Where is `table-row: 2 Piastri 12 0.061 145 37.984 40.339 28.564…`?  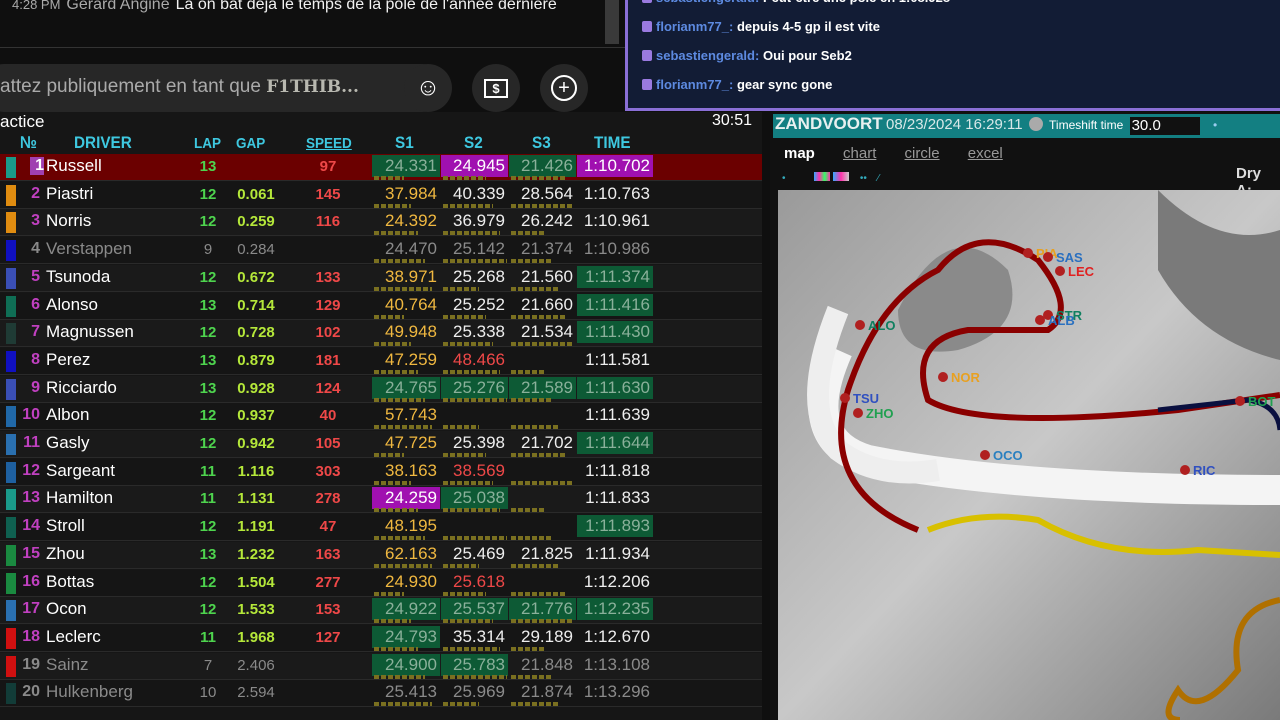
table-row: 2 Piastri 12 0.061 145 37.984 40.339 28.564… is located at coordinates (381, 195).